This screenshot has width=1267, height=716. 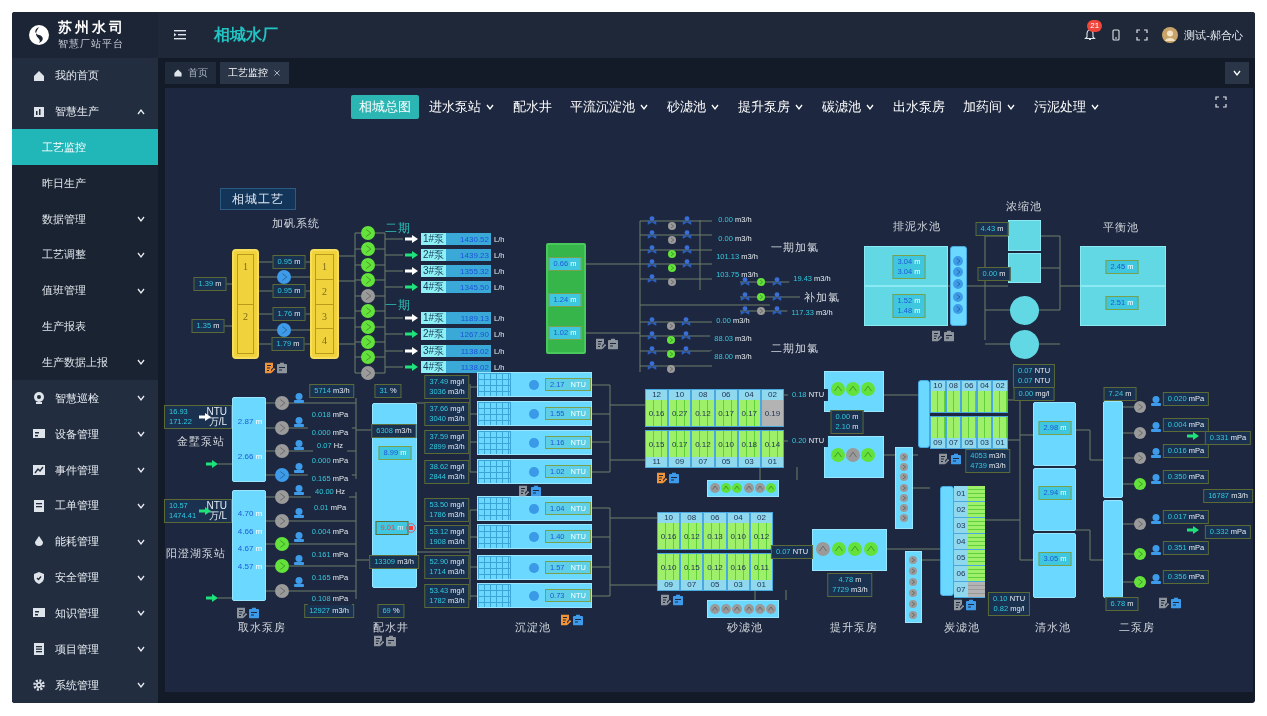 What do you see at coordinates (1024, 344) in the screenshot?
I see `tank` at bounding box center [1024, 344].